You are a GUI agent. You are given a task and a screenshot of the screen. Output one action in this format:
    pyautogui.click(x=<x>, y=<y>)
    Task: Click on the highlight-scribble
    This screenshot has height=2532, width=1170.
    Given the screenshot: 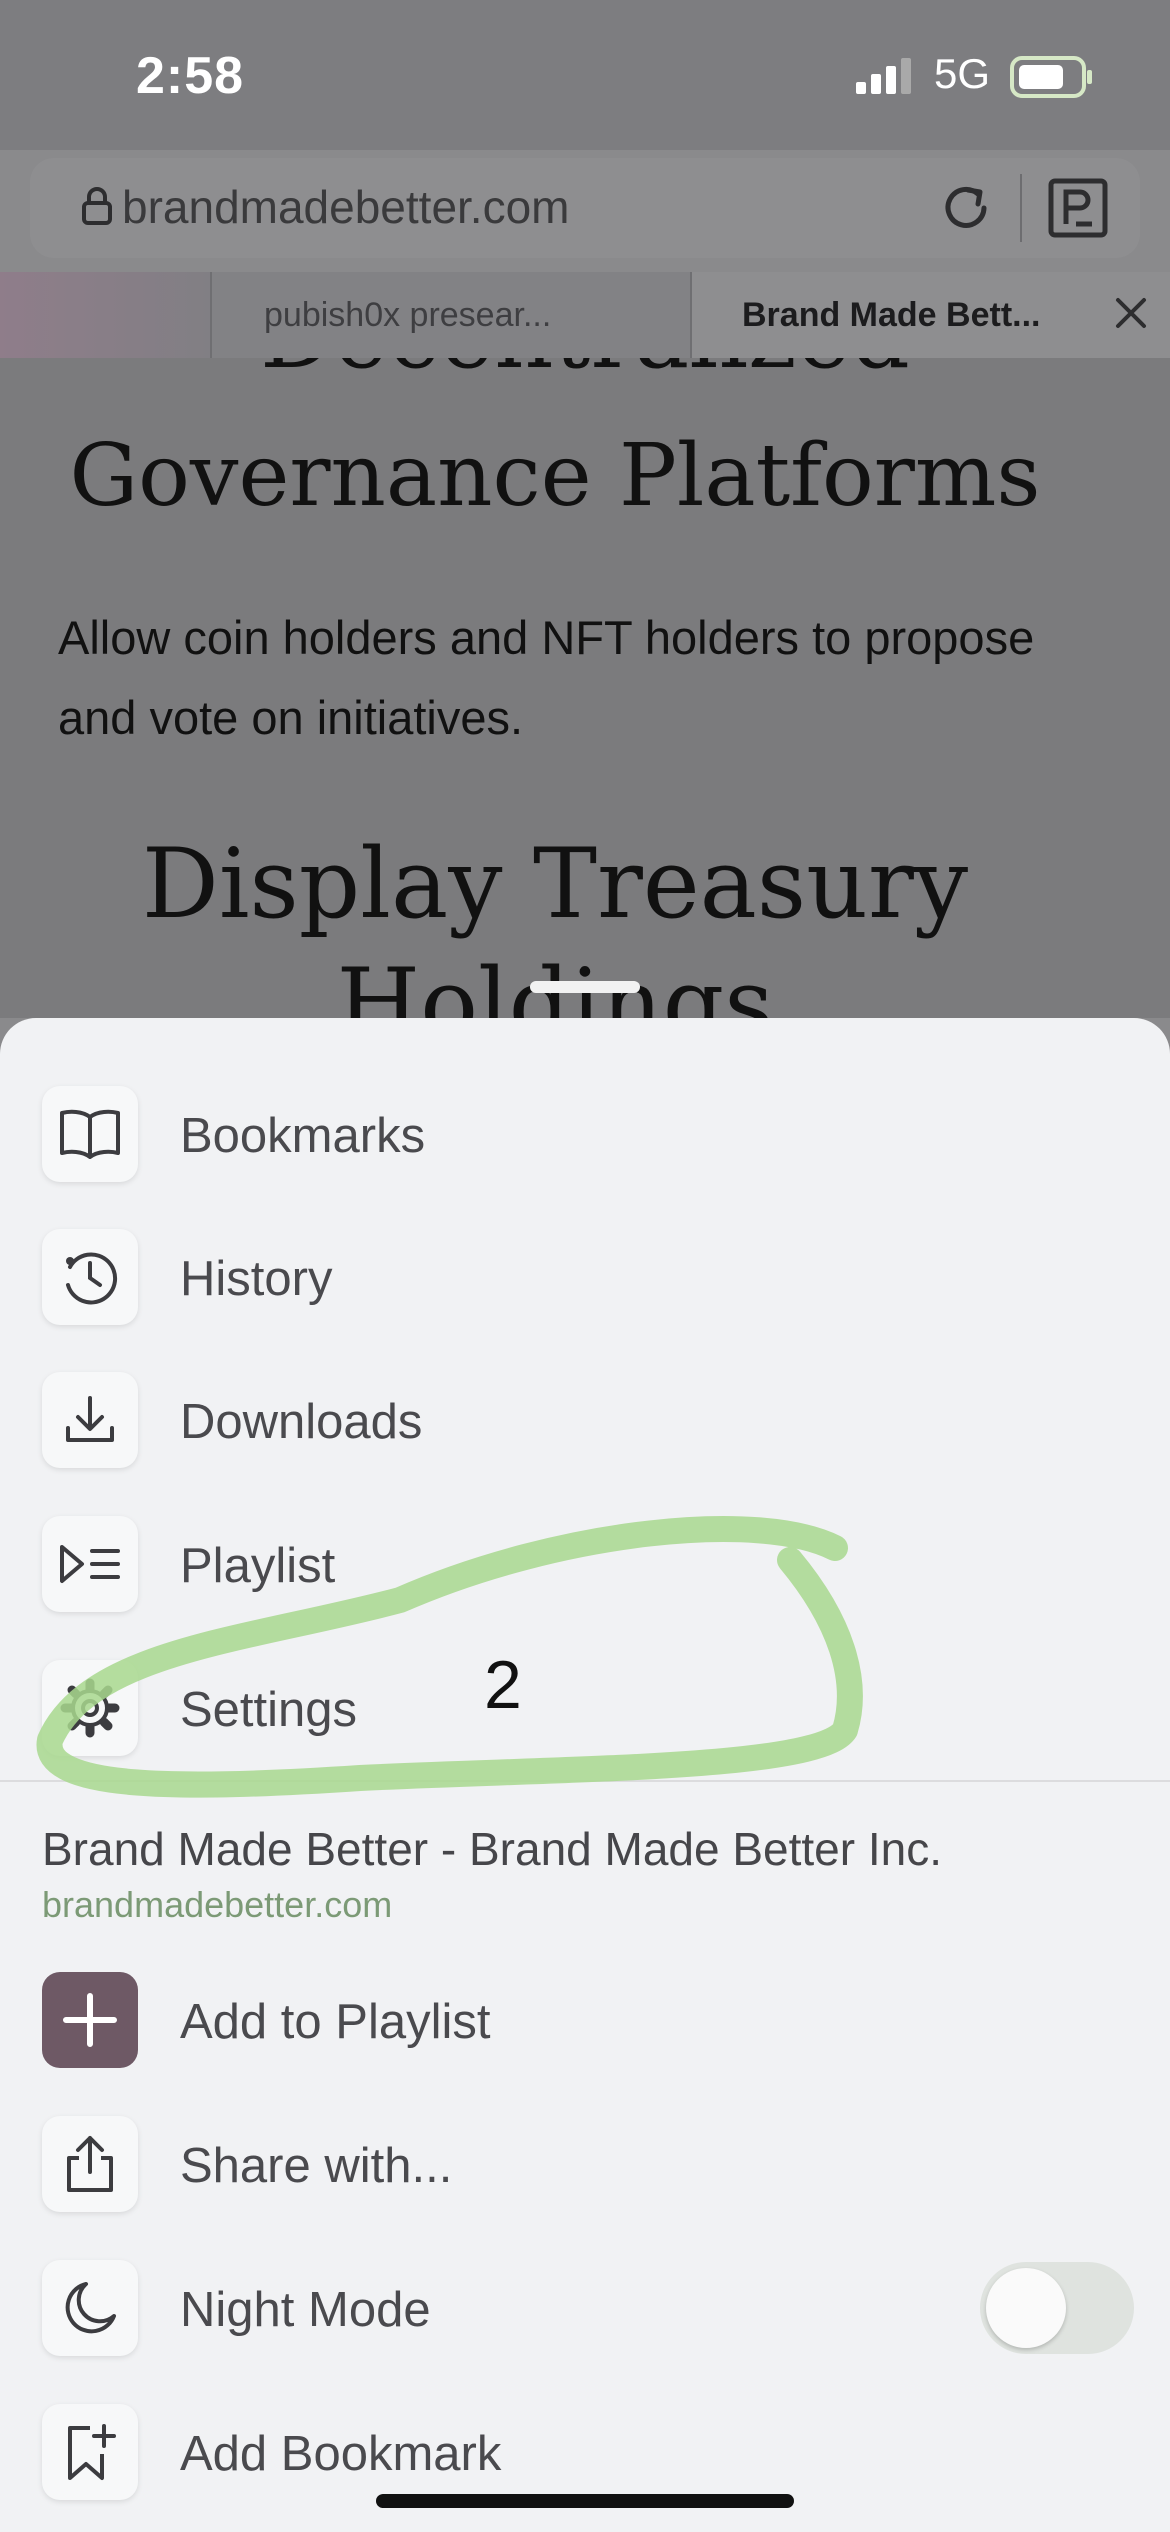 What is the action you would take?
    pyautogui.click(x=449, y=1657)
    